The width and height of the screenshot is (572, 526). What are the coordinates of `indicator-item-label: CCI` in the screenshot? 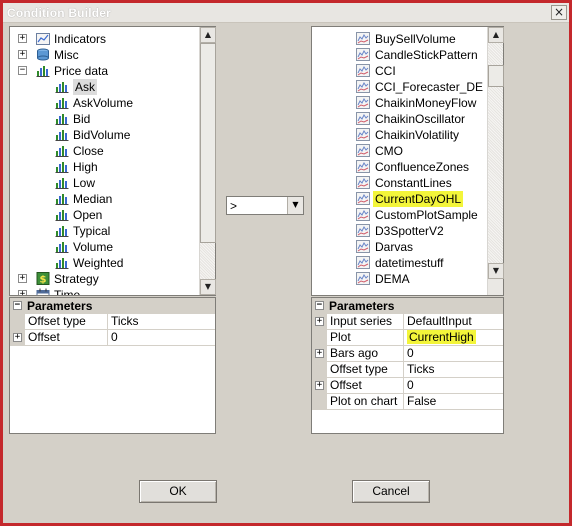 It's located at (385, 71).